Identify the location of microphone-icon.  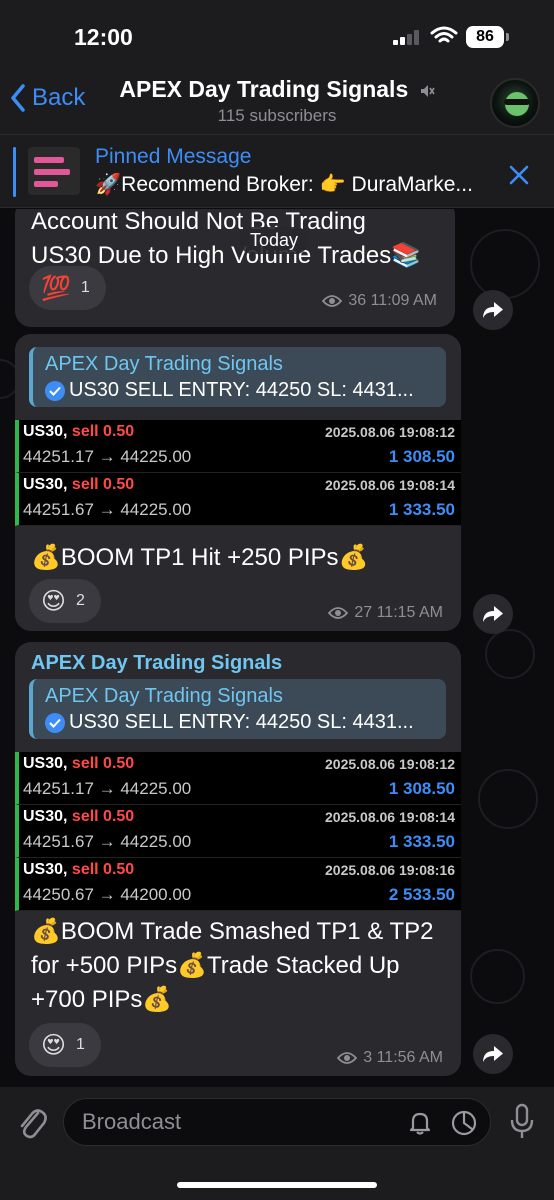
(522, 1123).